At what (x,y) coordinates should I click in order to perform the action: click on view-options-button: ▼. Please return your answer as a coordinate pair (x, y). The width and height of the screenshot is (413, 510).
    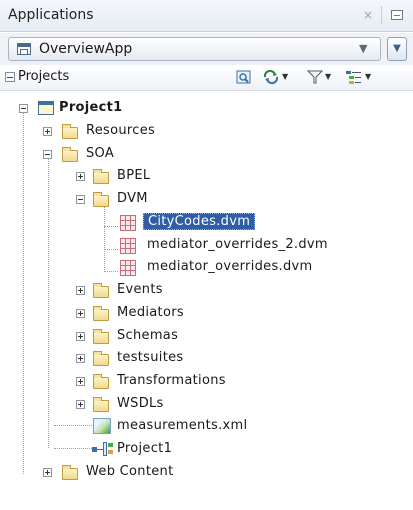
    Looking at the image, I should click on (360, 78).